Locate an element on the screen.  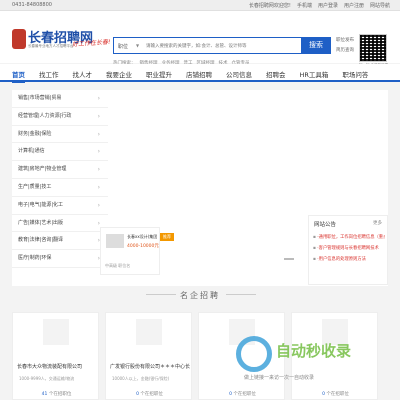
nav-item-shop-jobs: 店铺招聘 is located at coordinates (199, 76).